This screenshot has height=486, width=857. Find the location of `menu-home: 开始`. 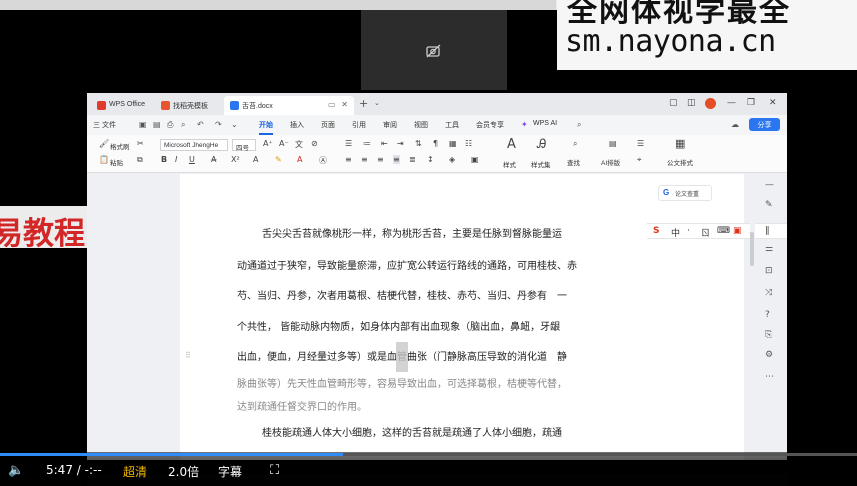

menu-home: 开始 is located at coordinates (266, 127).